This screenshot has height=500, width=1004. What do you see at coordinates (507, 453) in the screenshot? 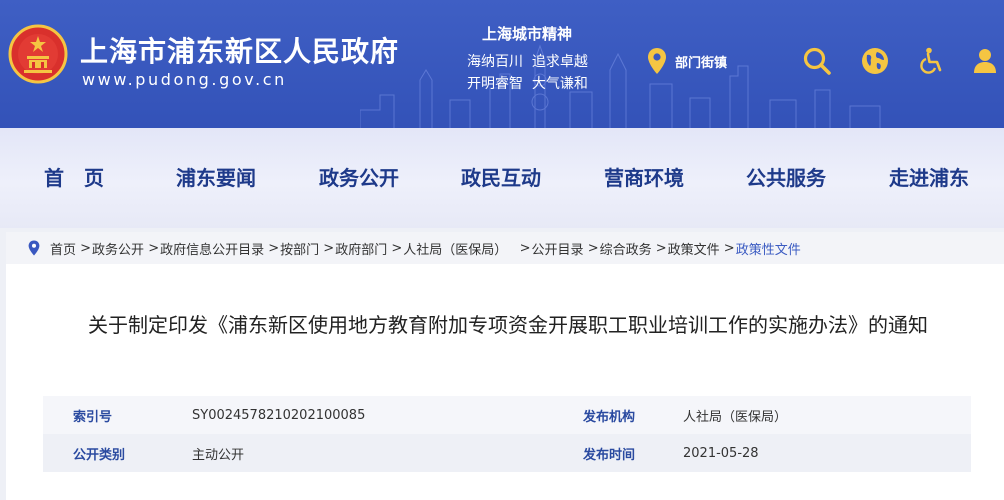
I see `table-row: 公开类别 主动公开 发布时间 2021-05-28` at bounding box center [507, 453].